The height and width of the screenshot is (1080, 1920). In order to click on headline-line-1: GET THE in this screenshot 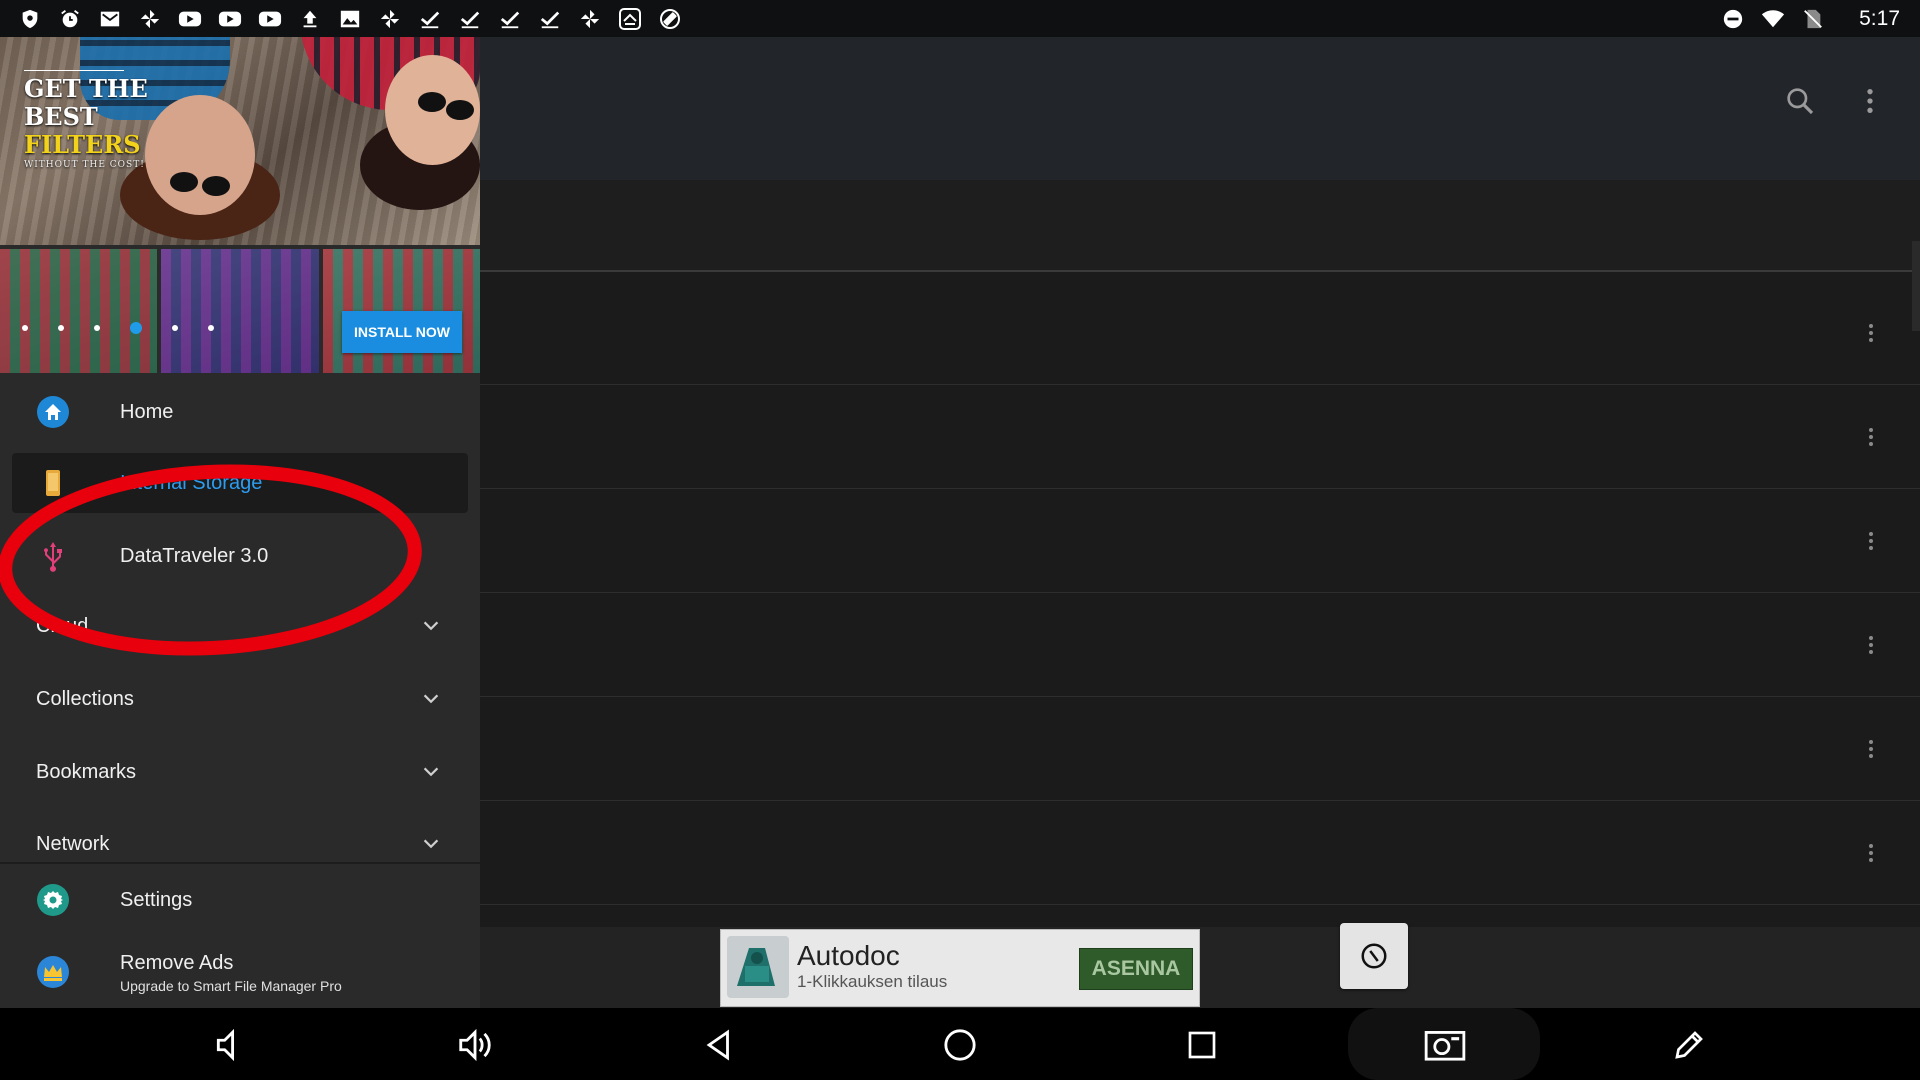, I will do `click(86, 88)`.